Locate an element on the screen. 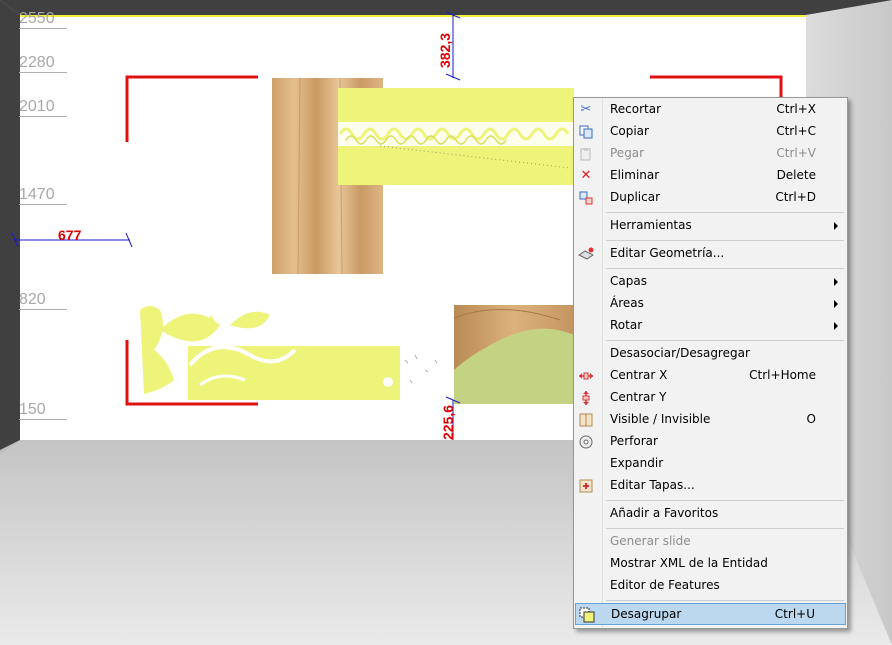 Image resolution: width=892 pixels, height=645 pixels. menu-item-label: Duplicar is located at coordinates (635, 197).